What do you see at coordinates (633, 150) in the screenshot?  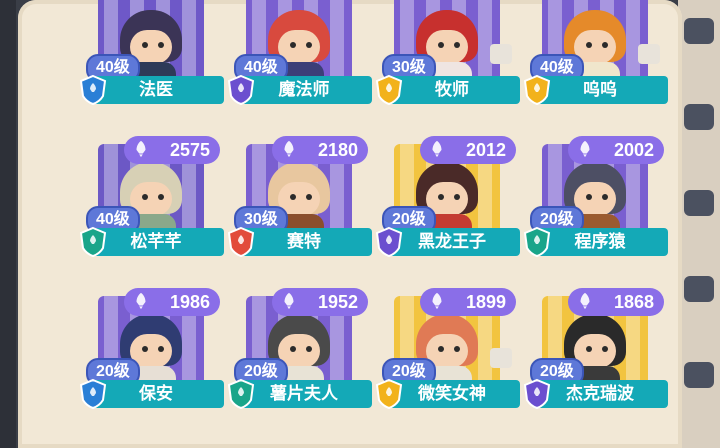 I see `score-value: 2002` at bounding box center [633, 150].